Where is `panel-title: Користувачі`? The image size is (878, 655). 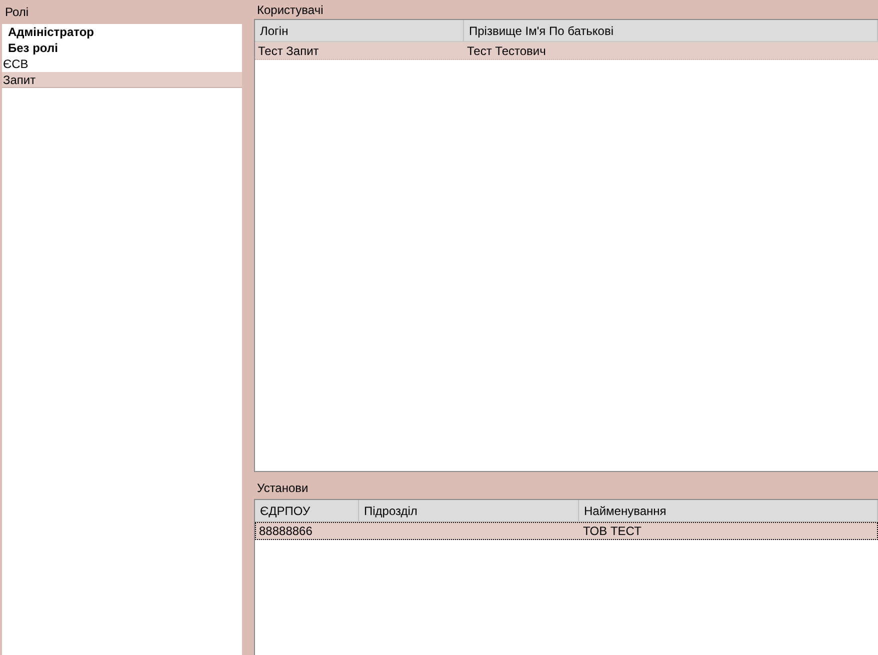 panel-title: Користувачі is located at coordinates (290, 10).